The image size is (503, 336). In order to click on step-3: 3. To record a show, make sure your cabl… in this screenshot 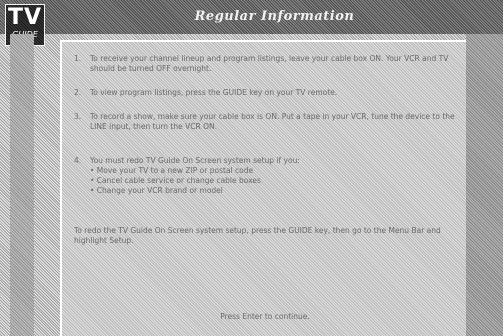, I will do `click(268, 122)`.